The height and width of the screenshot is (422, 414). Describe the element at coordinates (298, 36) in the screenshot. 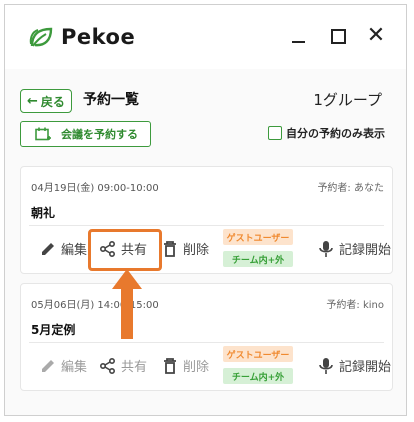

I see `minimize-button` at that location.